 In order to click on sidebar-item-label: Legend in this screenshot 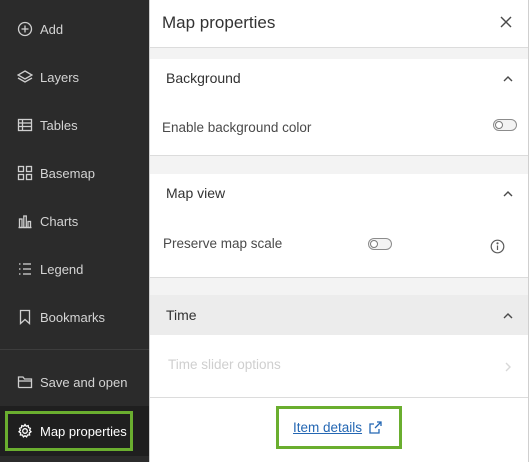, I will do `click(62, 269)`.